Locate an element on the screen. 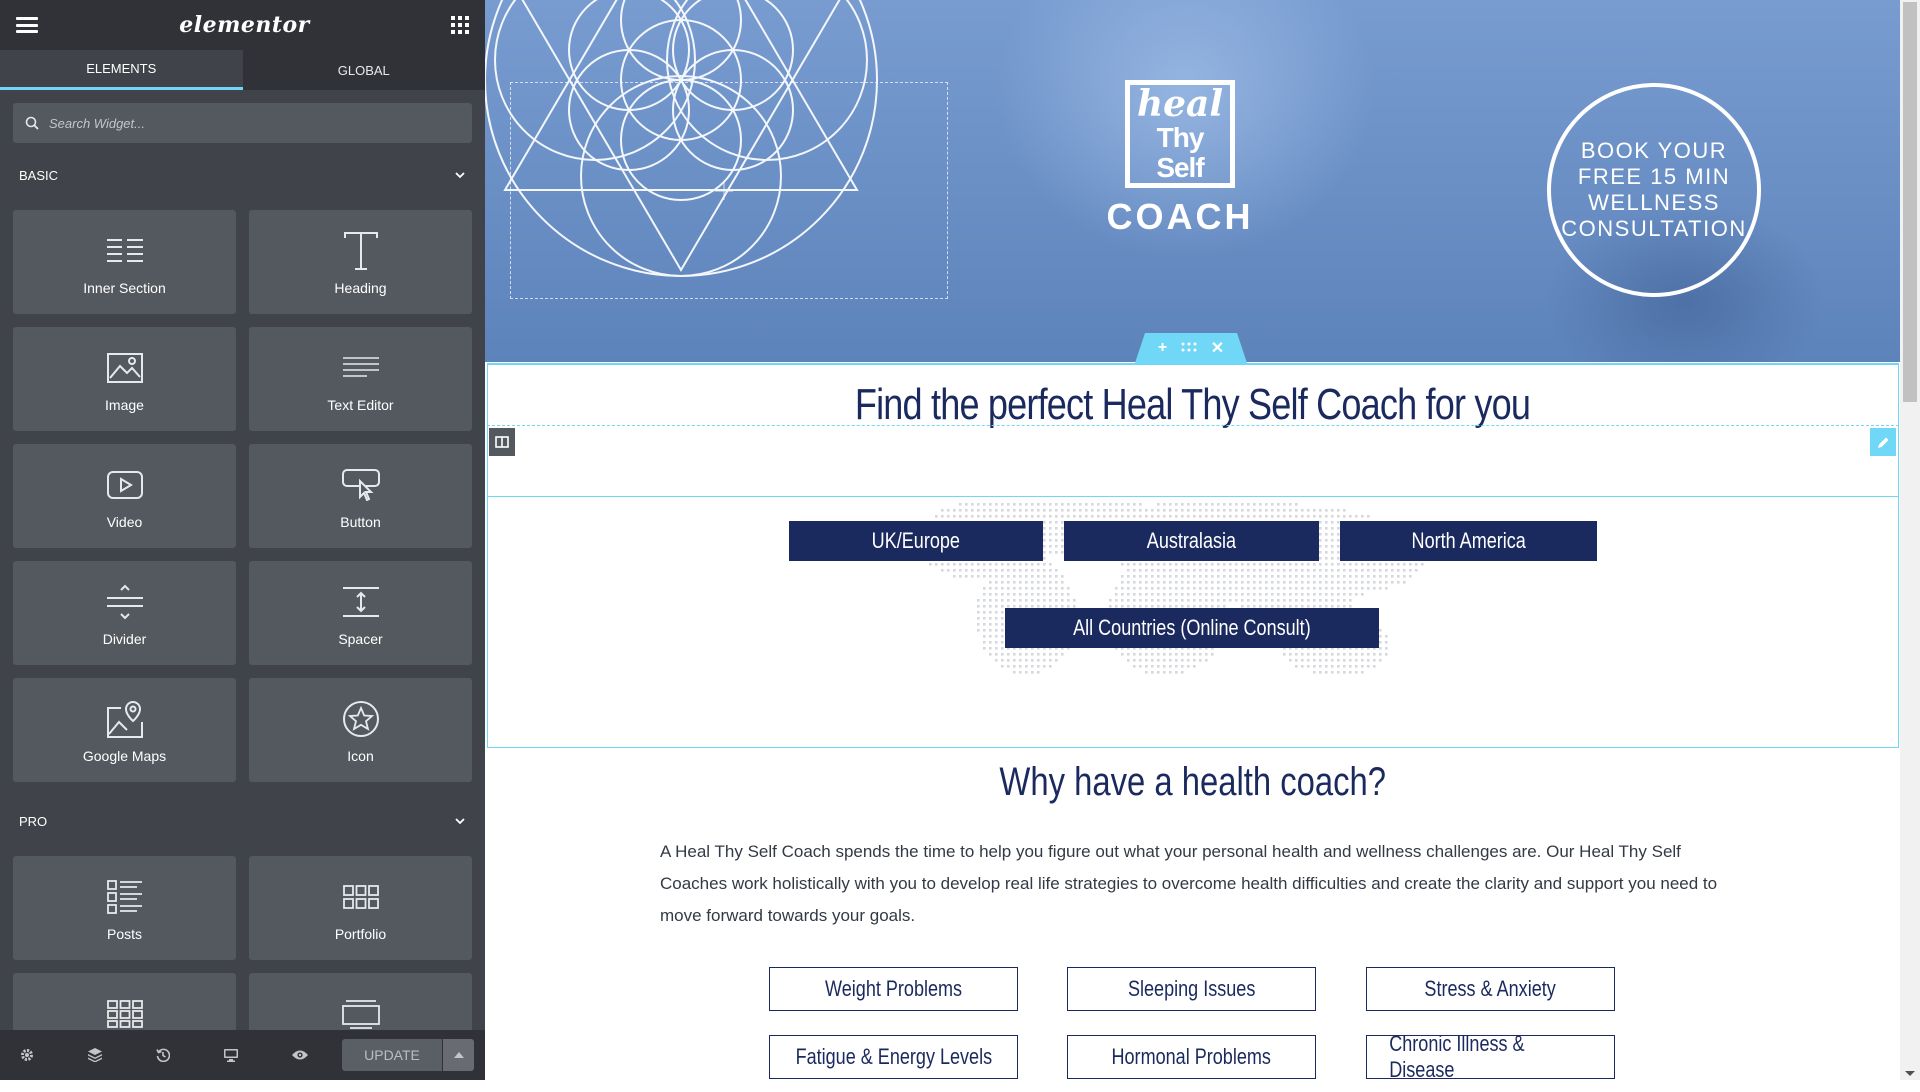 This screenshot has width=1920, height=1092. widget-inner-section: Inner Section is located at coordinates (124, 262).